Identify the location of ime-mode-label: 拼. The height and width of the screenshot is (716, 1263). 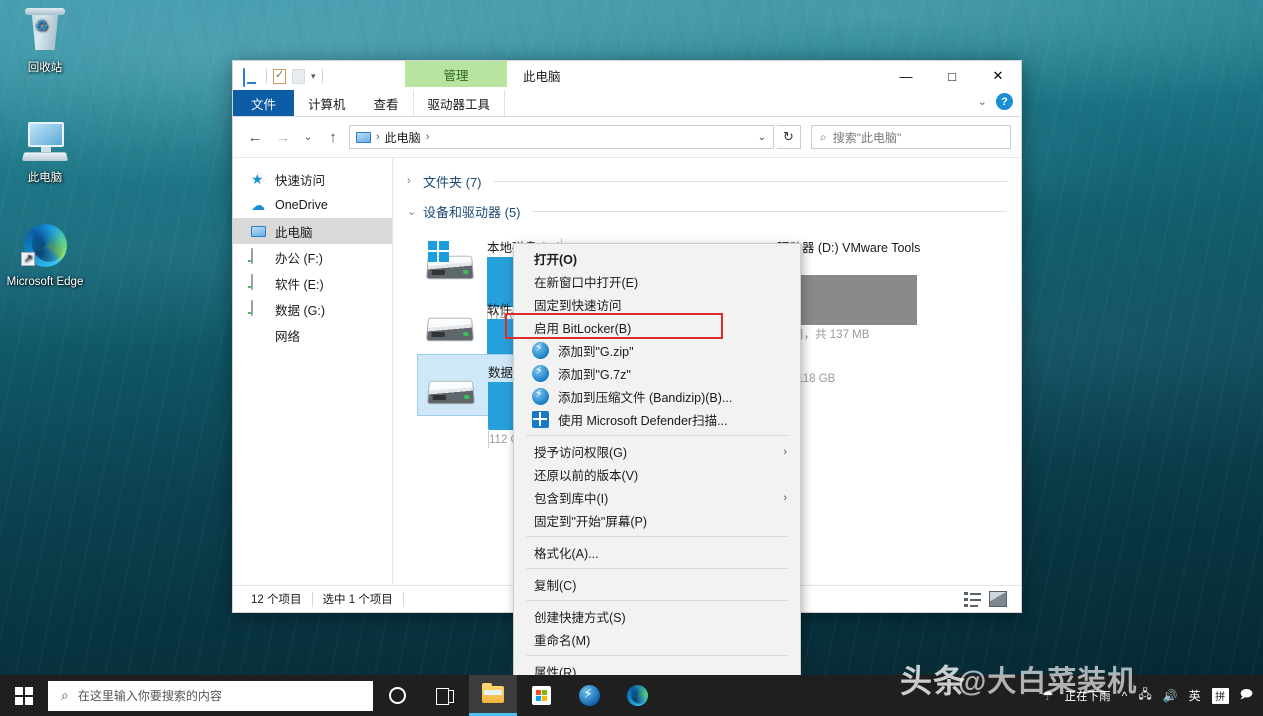
(1220, 695).